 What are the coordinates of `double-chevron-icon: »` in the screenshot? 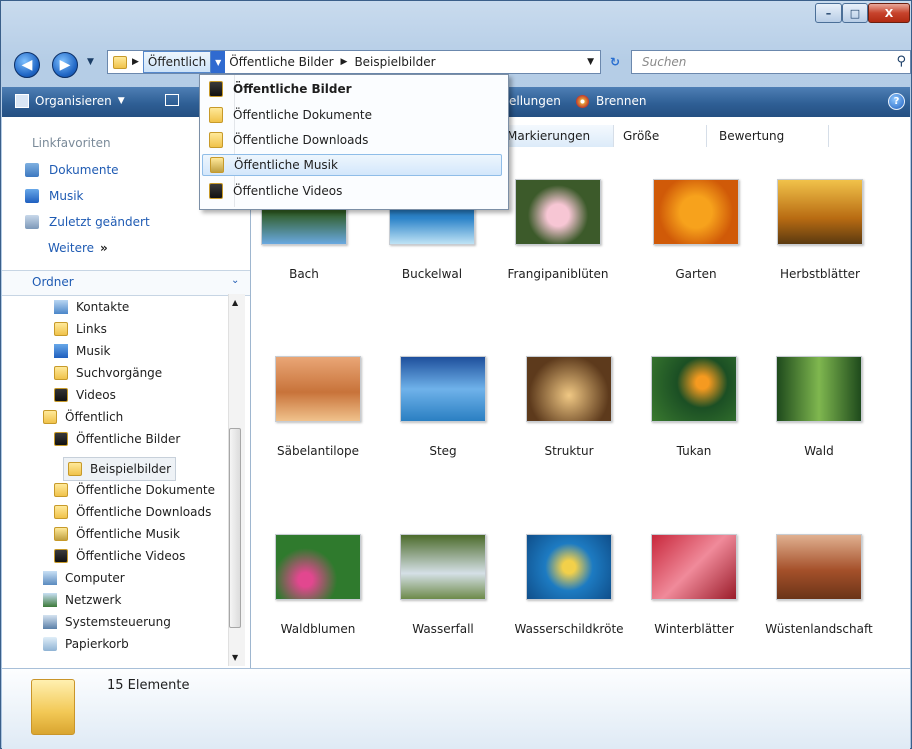 It's located at (104, 248).